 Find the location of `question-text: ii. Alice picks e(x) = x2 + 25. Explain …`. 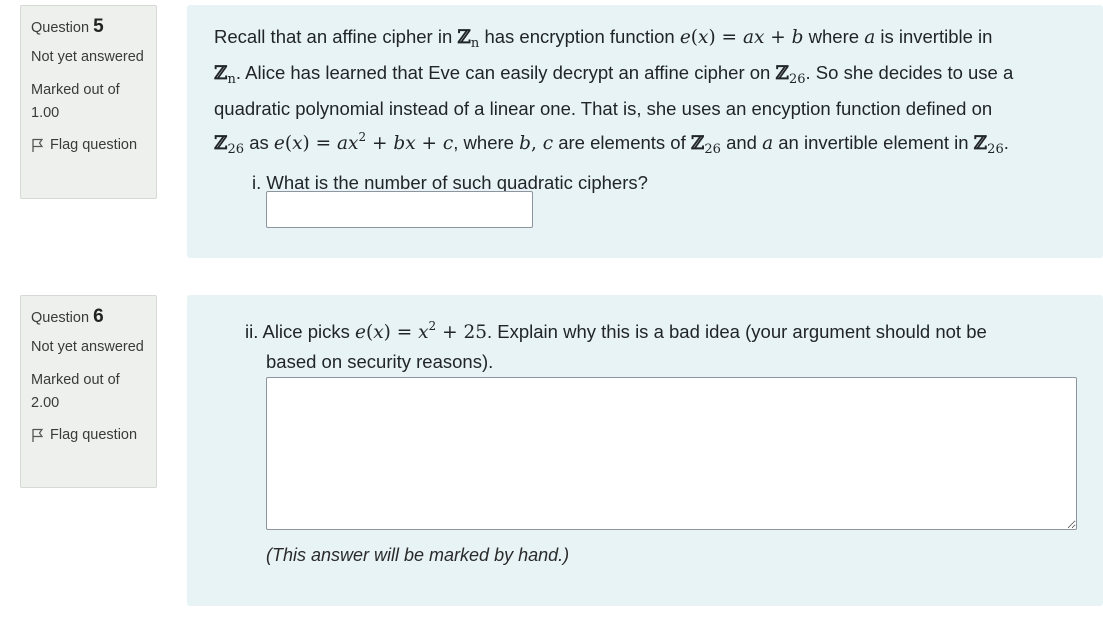

question-text: ii. Alice picks e(x) = x2 + 25. Explain … is located at coordinates (616, 345).